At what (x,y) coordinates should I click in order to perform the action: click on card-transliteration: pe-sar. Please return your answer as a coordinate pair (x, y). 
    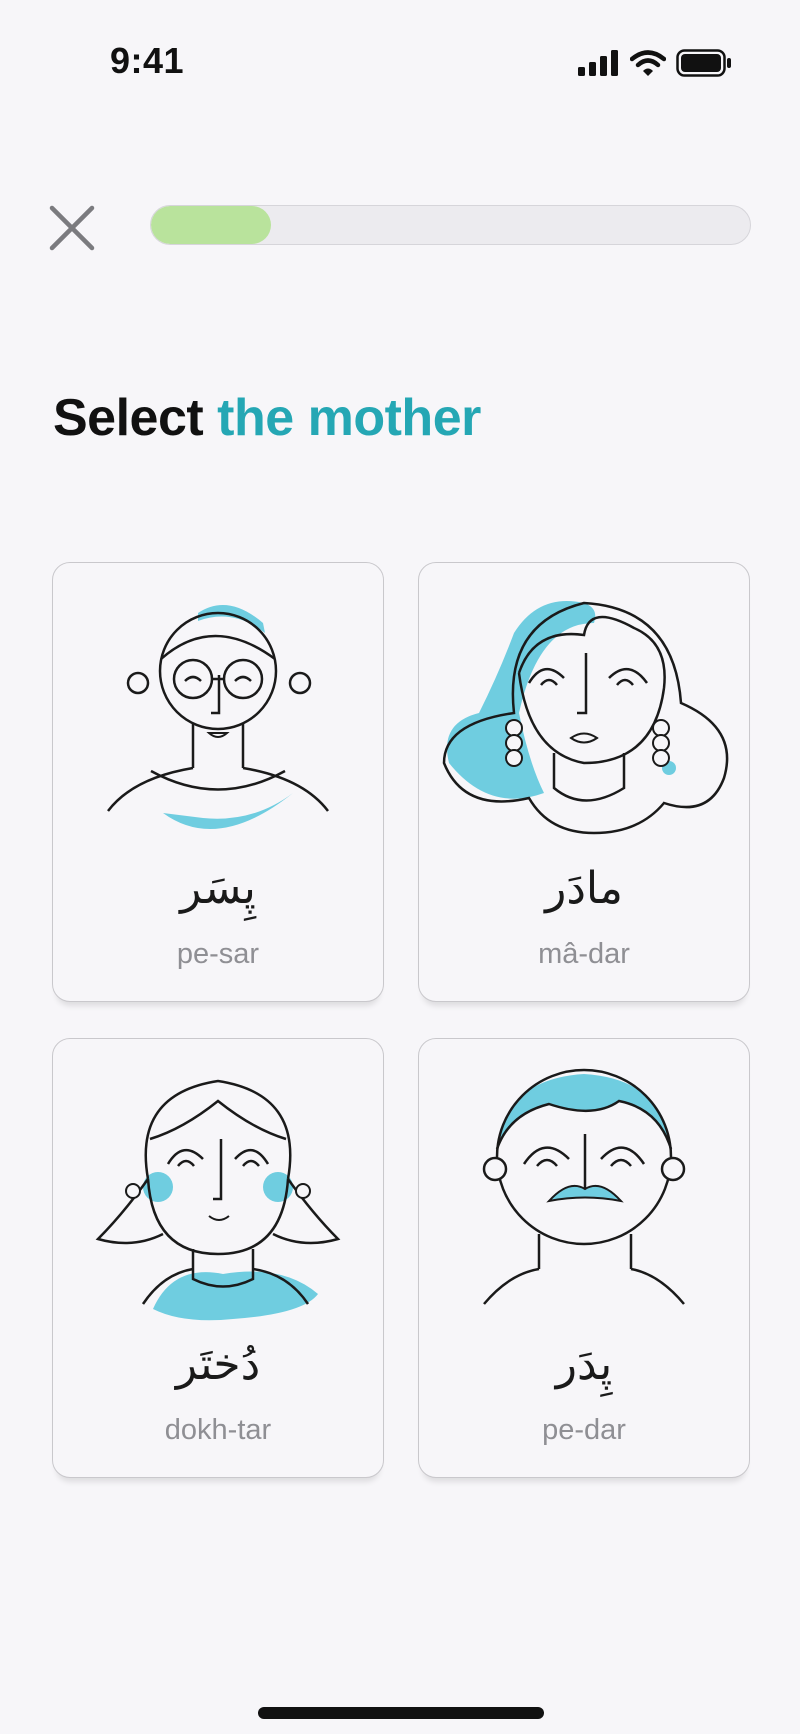
    Looking at the image, I should click on (218, 954).